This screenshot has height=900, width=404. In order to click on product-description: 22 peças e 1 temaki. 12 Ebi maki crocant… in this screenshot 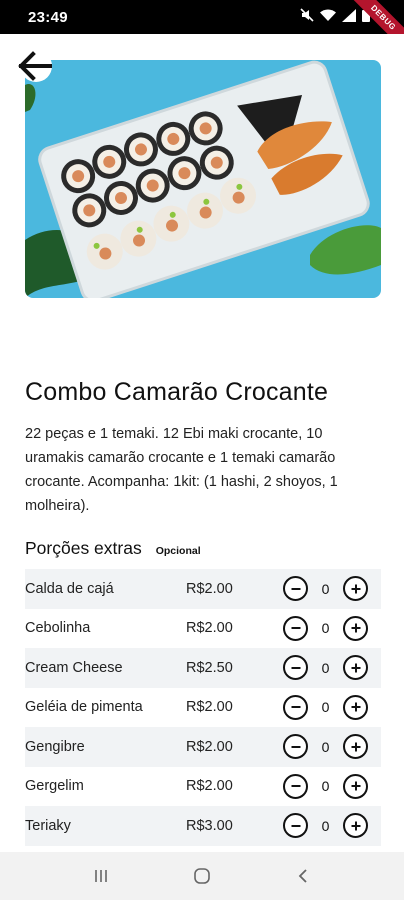, I will do `click(181, 470)`.